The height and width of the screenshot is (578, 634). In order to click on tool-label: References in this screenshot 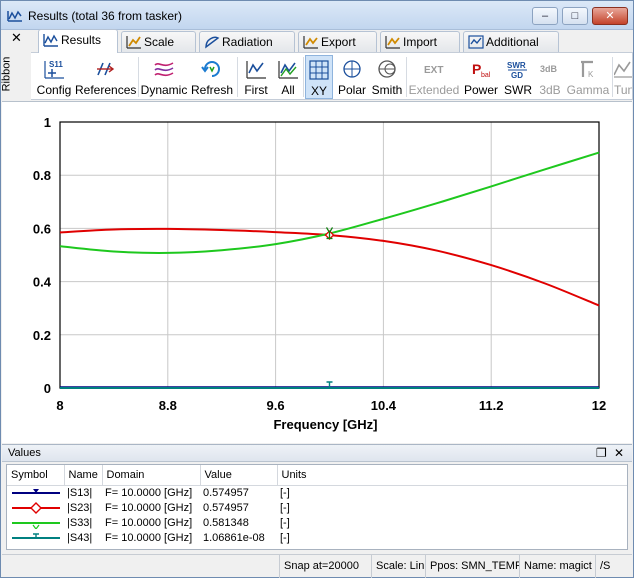, I will do `click(106, 90)`.